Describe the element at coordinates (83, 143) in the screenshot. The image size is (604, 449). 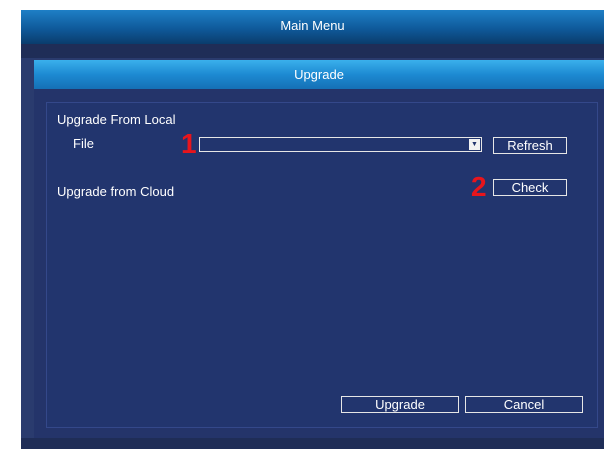
I see `file-label: File` at that location.